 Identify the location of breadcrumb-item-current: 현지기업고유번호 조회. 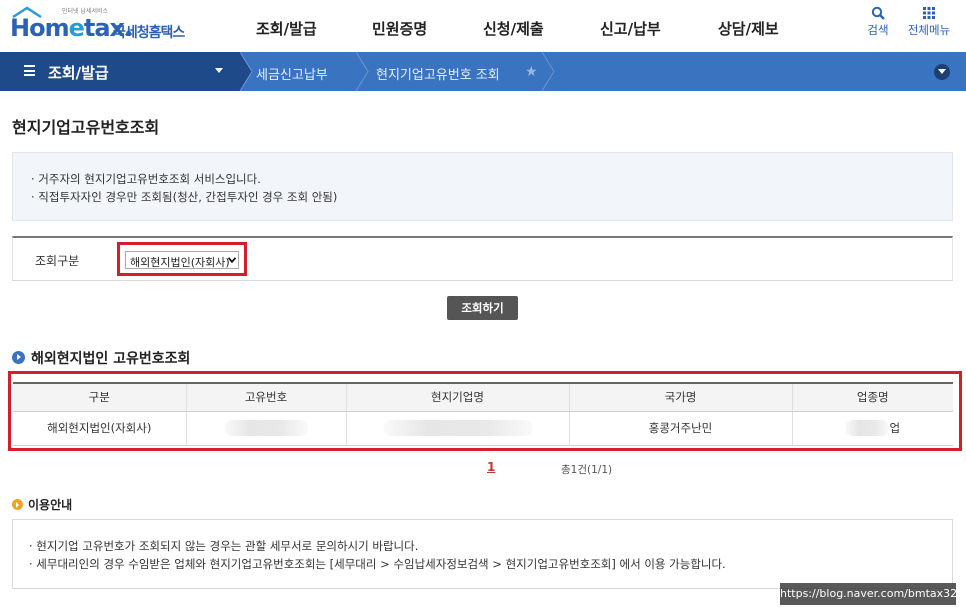
(438, 73).